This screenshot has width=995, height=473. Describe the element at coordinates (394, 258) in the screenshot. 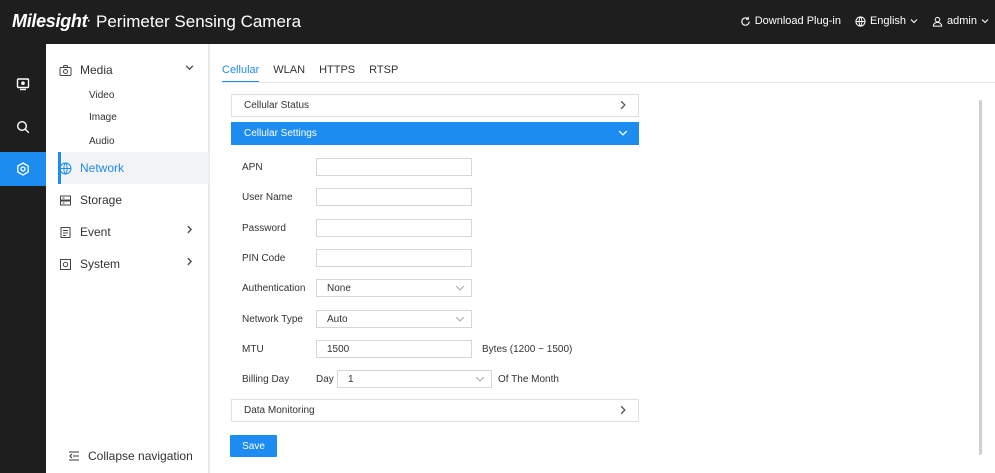

I see `pin-code-input` at that location.